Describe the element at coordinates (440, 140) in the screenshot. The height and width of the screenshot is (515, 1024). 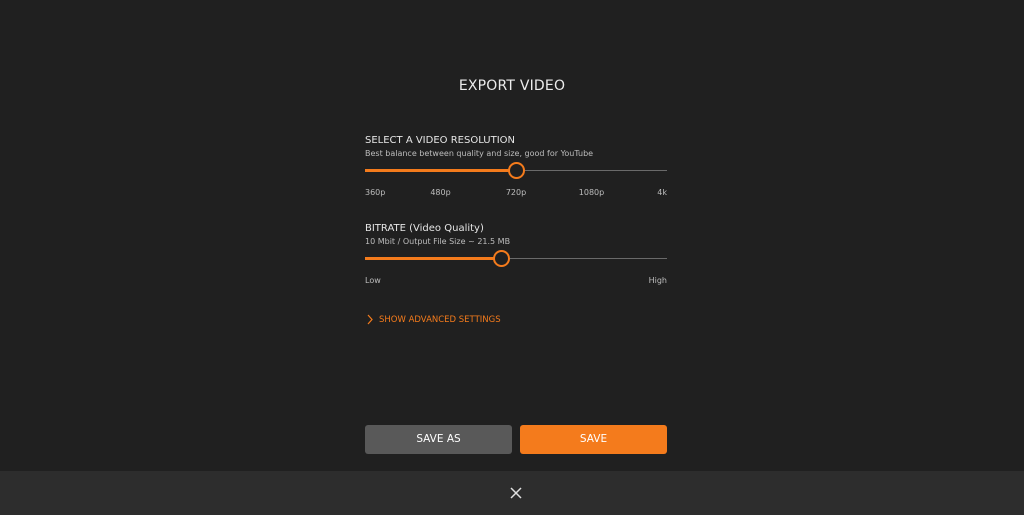
I see `resolution-title: SELECT A VIDEO RESOLUTION` at that location.